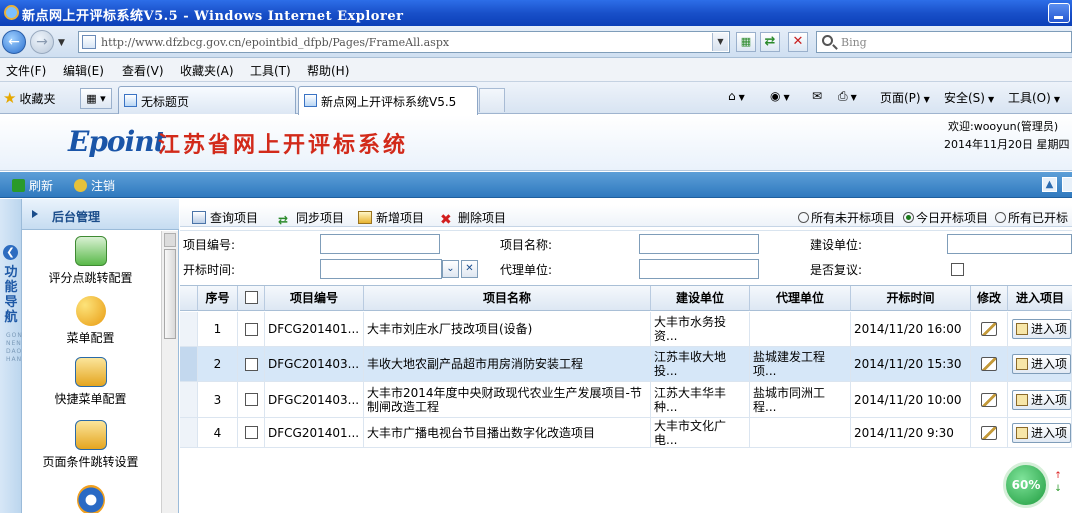 The height and width of the screenshot is (513, 1072). I want to click on print-icon: ⎙ ▼, so click(847, 96).